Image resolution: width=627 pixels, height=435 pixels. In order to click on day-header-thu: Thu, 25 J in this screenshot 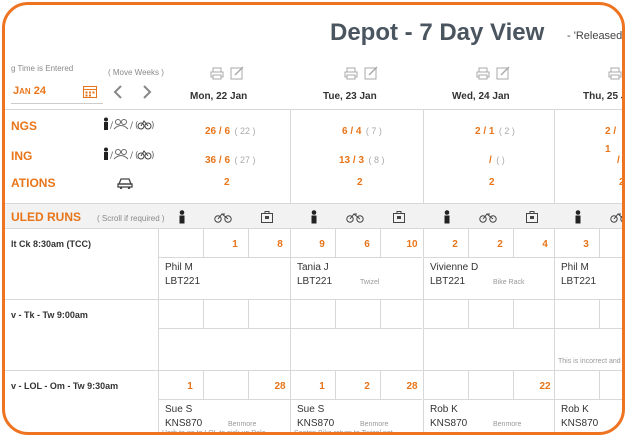, I will do `click(588, 86)`.